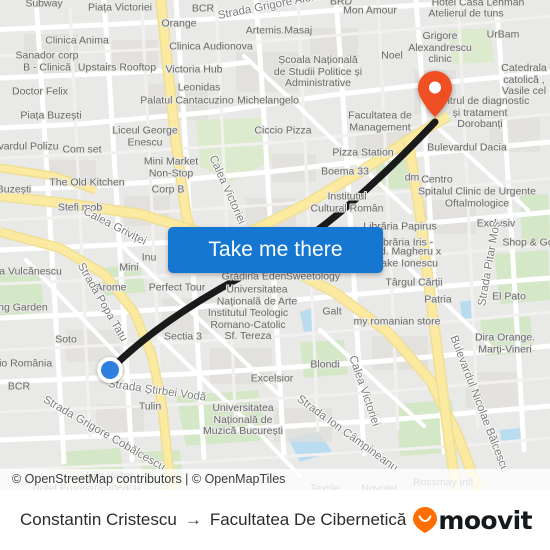 Image resolution: width=550 pixels, height=550 pixels. I want to click on origin-marker-dot, so click(110, 370).